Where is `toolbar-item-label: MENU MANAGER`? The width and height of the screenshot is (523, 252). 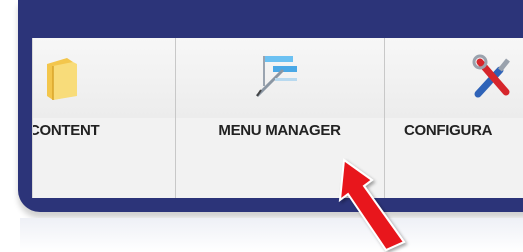 toolbar-item-label: MENU MANAGER is located at coordinates (279, 130).